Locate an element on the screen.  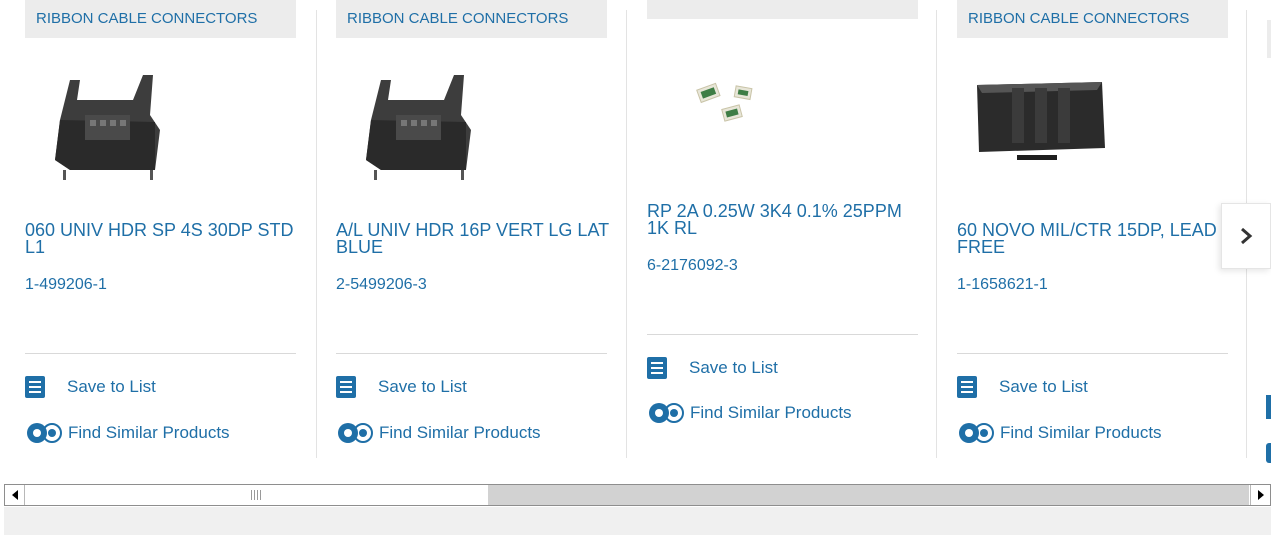
scrollbar-grip is located at coordinates (257, 495).